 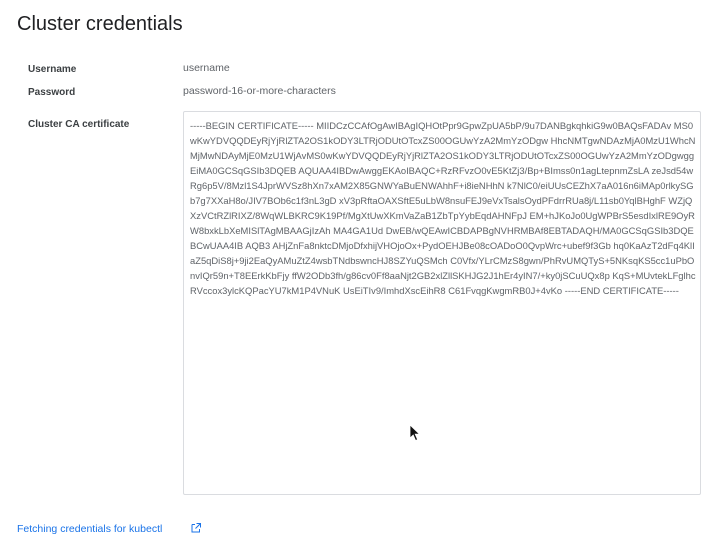 I want to click on external-link-icon, so click(x=196, y=528).